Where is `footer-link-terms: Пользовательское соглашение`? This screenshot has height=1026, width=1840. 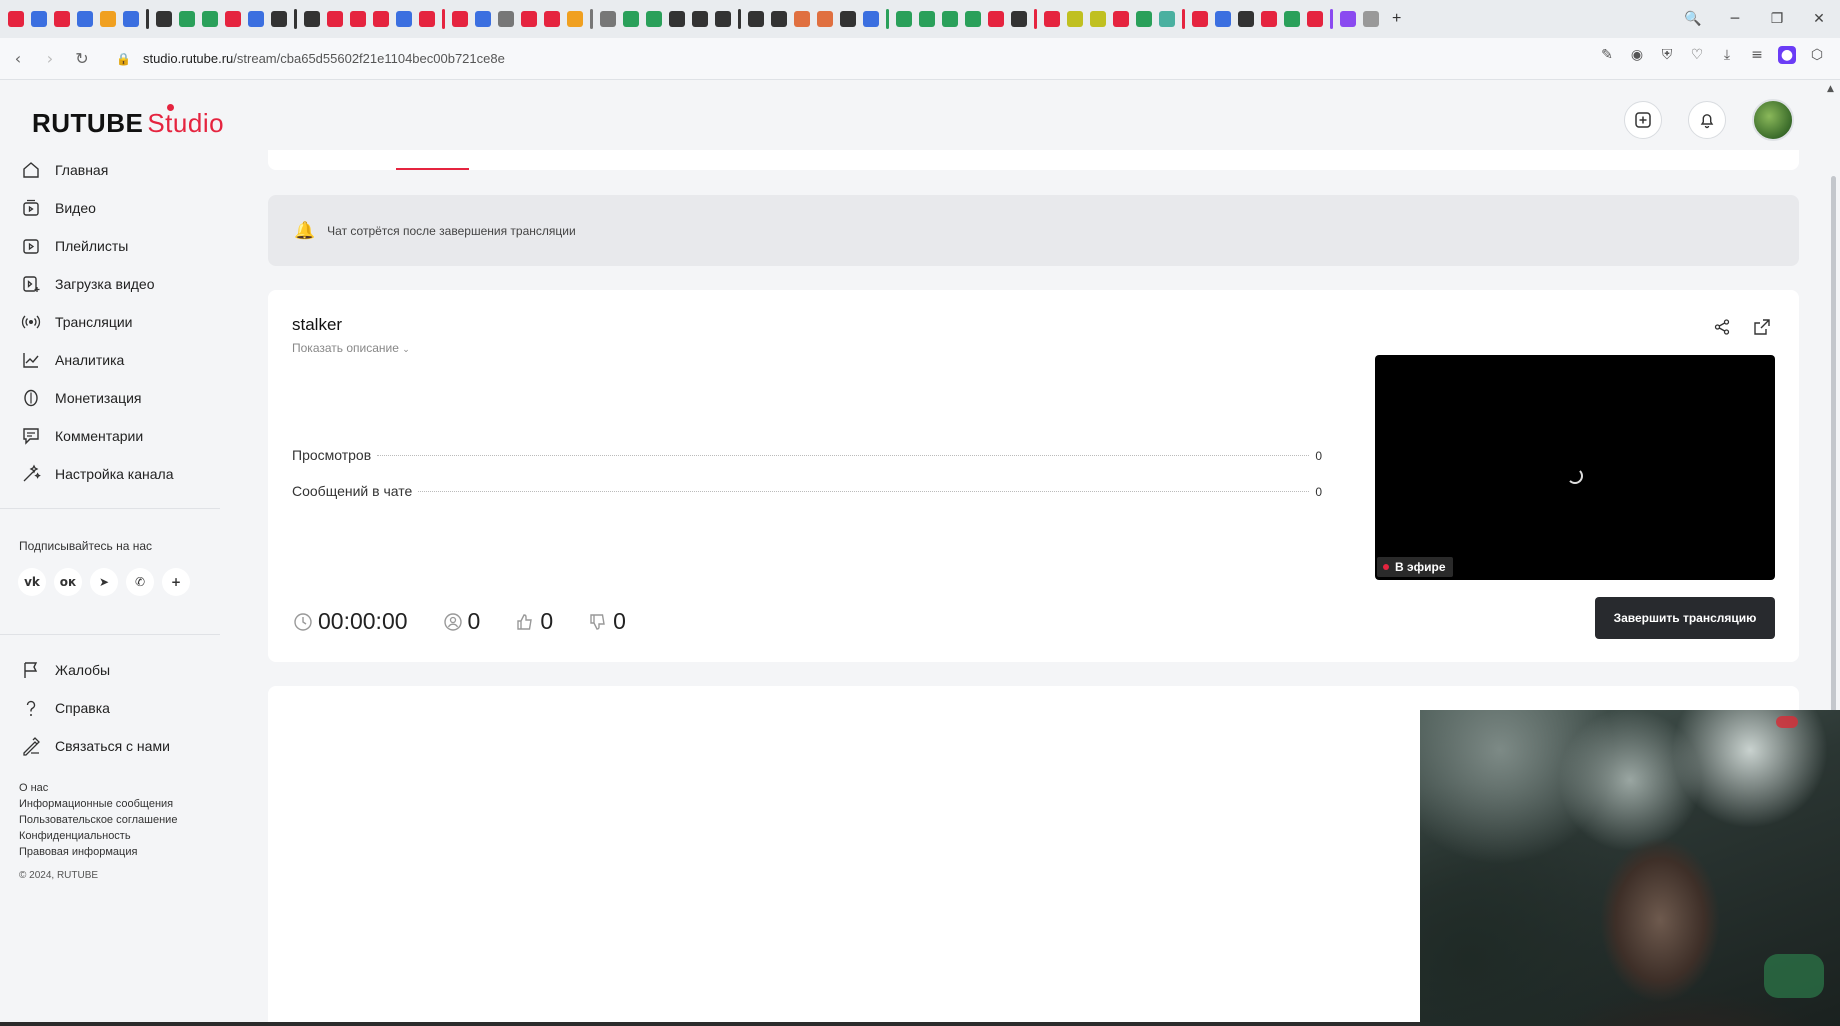
footer-link-terms: Пользовательское соглашение is located at coordinates (98, 820).